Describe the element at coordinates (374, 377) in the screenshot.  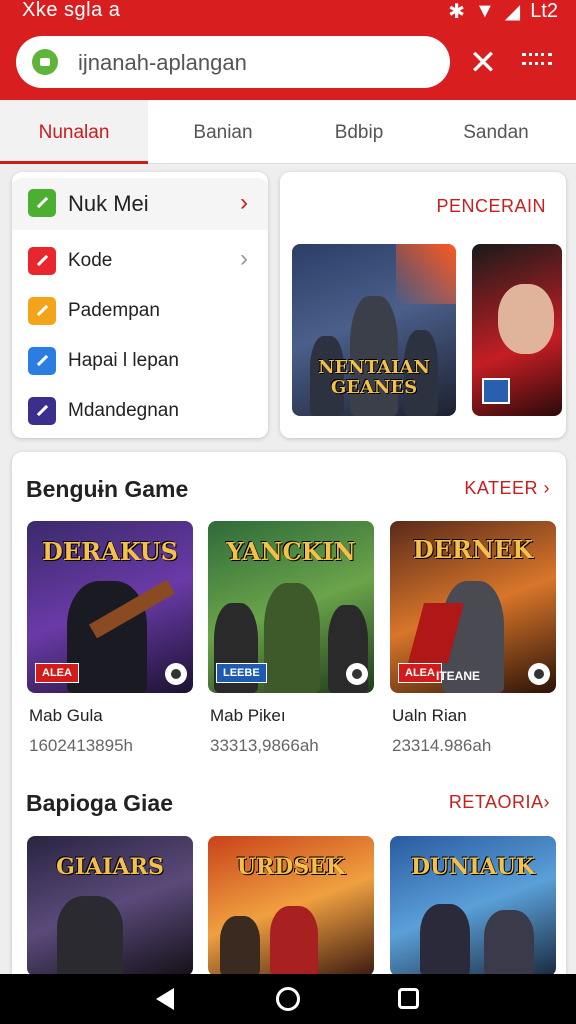
I see `promo-tile-caption: NENTAIAN GEANES` at that location.